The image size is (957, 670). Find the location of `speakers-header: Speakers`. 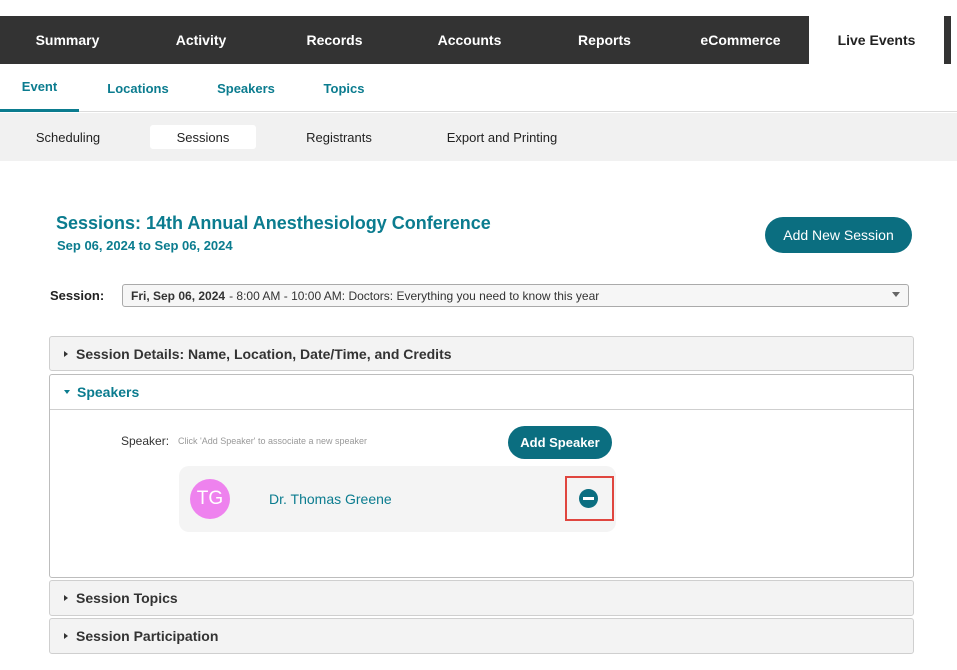

speakers-header: Speakers is located at coordinates (481, 392).